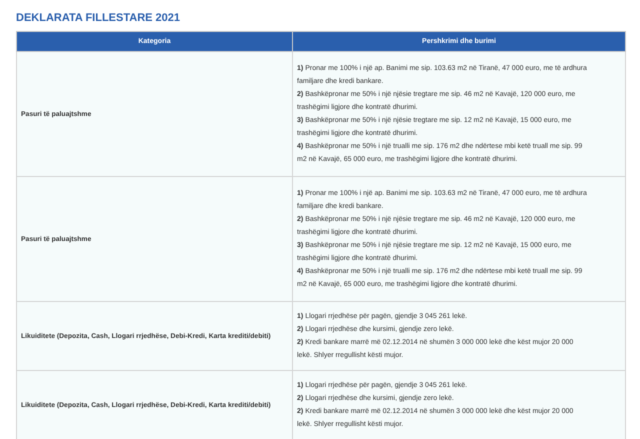 The image size is (640, 439). What do you see at coordinates (98, 18) in the screenshot?
I see `page-title: DEKLARATA FILLESTARE 2021` at bounding box center [98, 18].